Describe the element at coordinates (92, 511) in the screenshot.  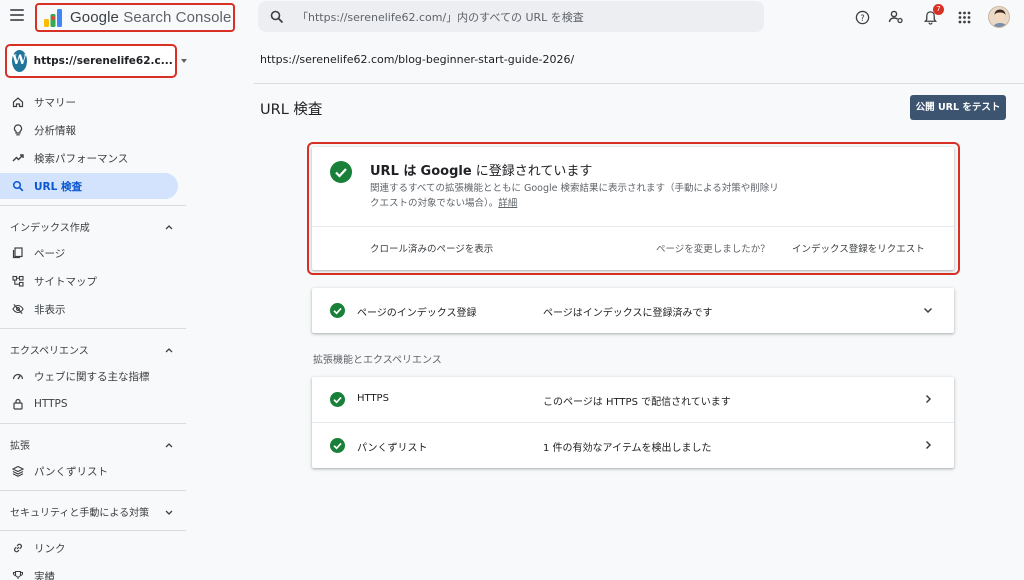
I see `section-security: セキュリティと手動による対策` at that location.